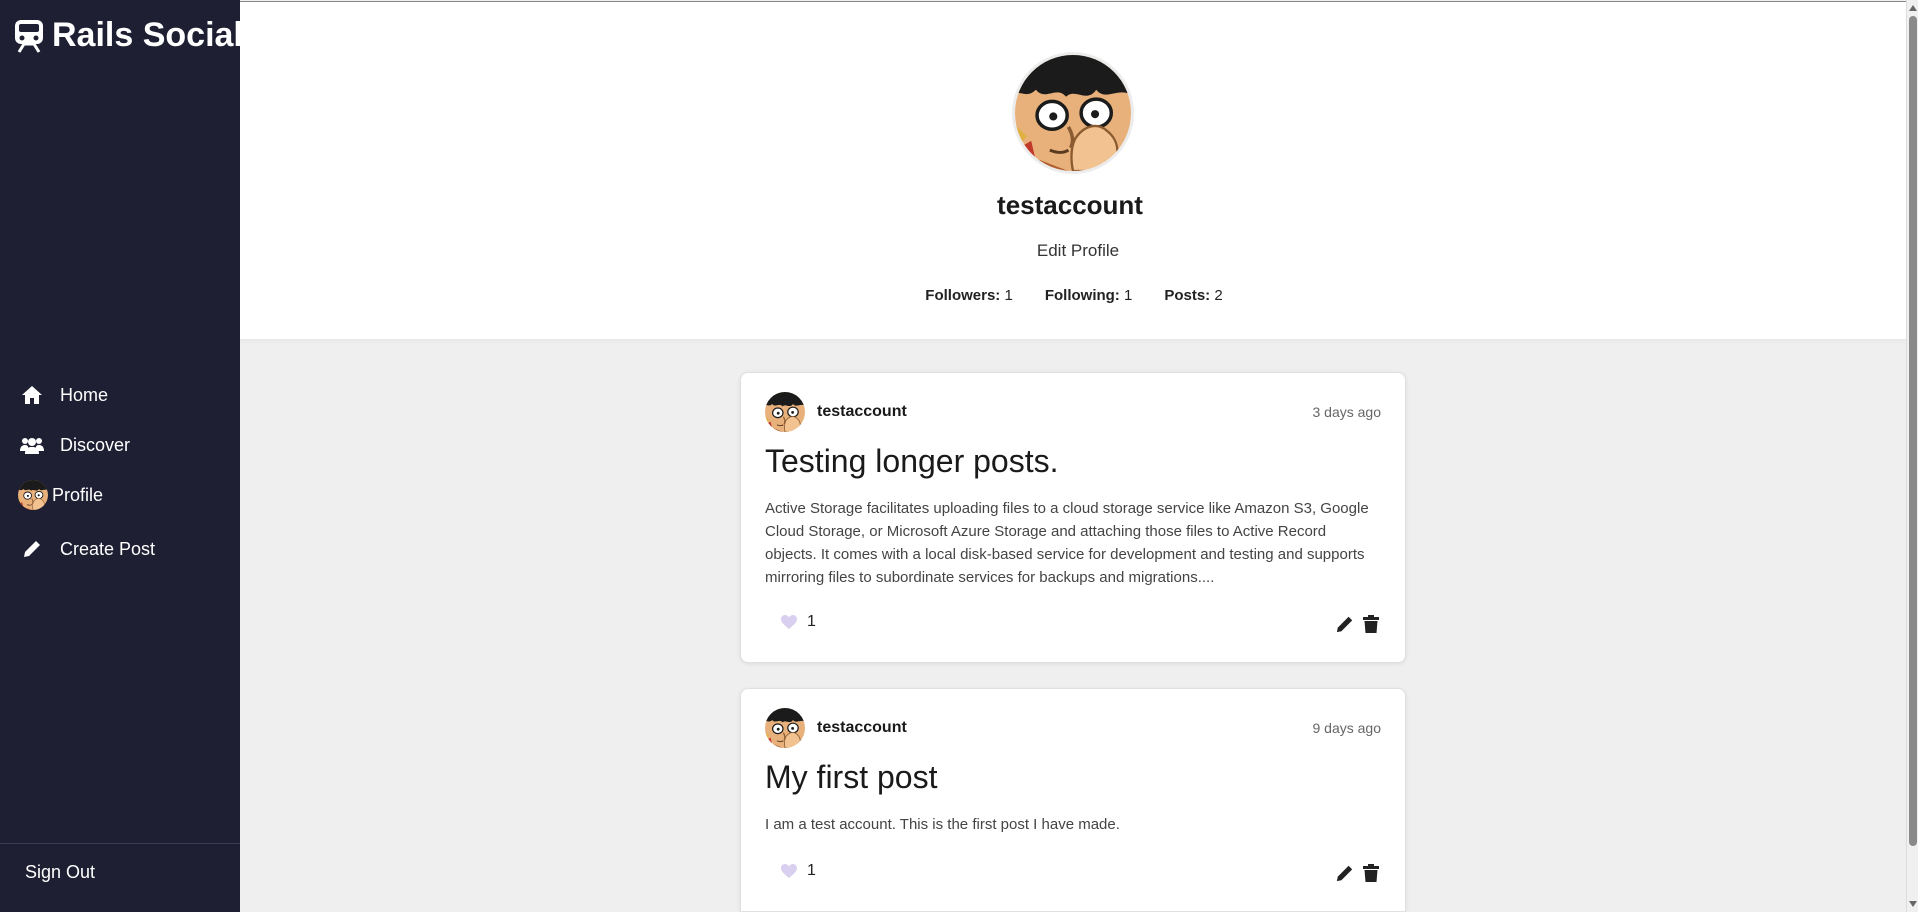  What do you see at coordinates (963, 295) in the screenshot?
I see `followers-label: Followers:` at bounding box center [963, 295].